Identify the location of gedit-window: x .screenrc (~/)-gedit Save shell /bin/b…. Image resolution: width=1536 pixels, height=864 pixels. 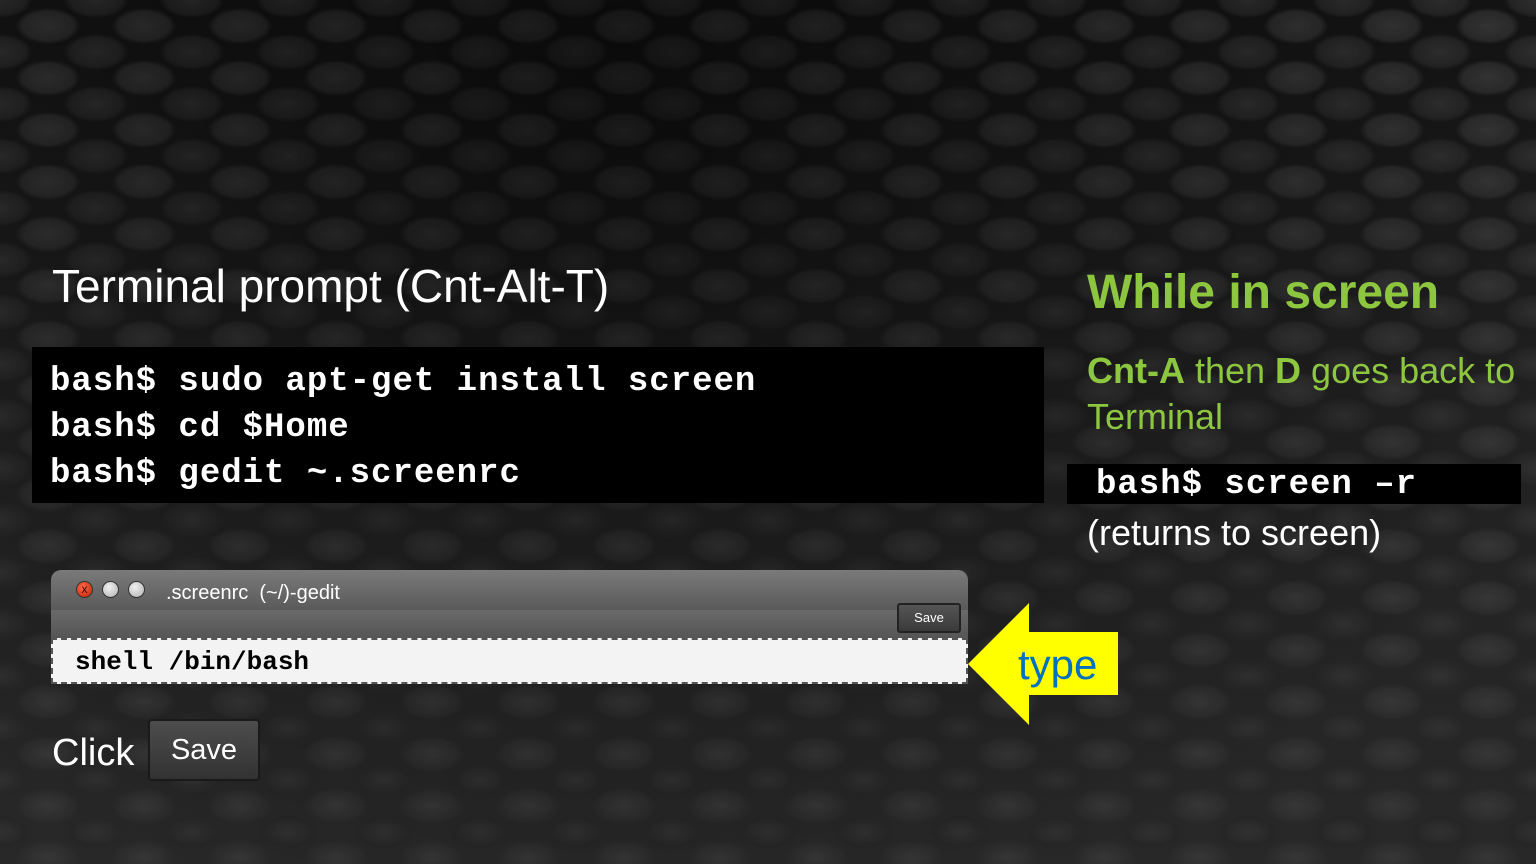
(509, 627).